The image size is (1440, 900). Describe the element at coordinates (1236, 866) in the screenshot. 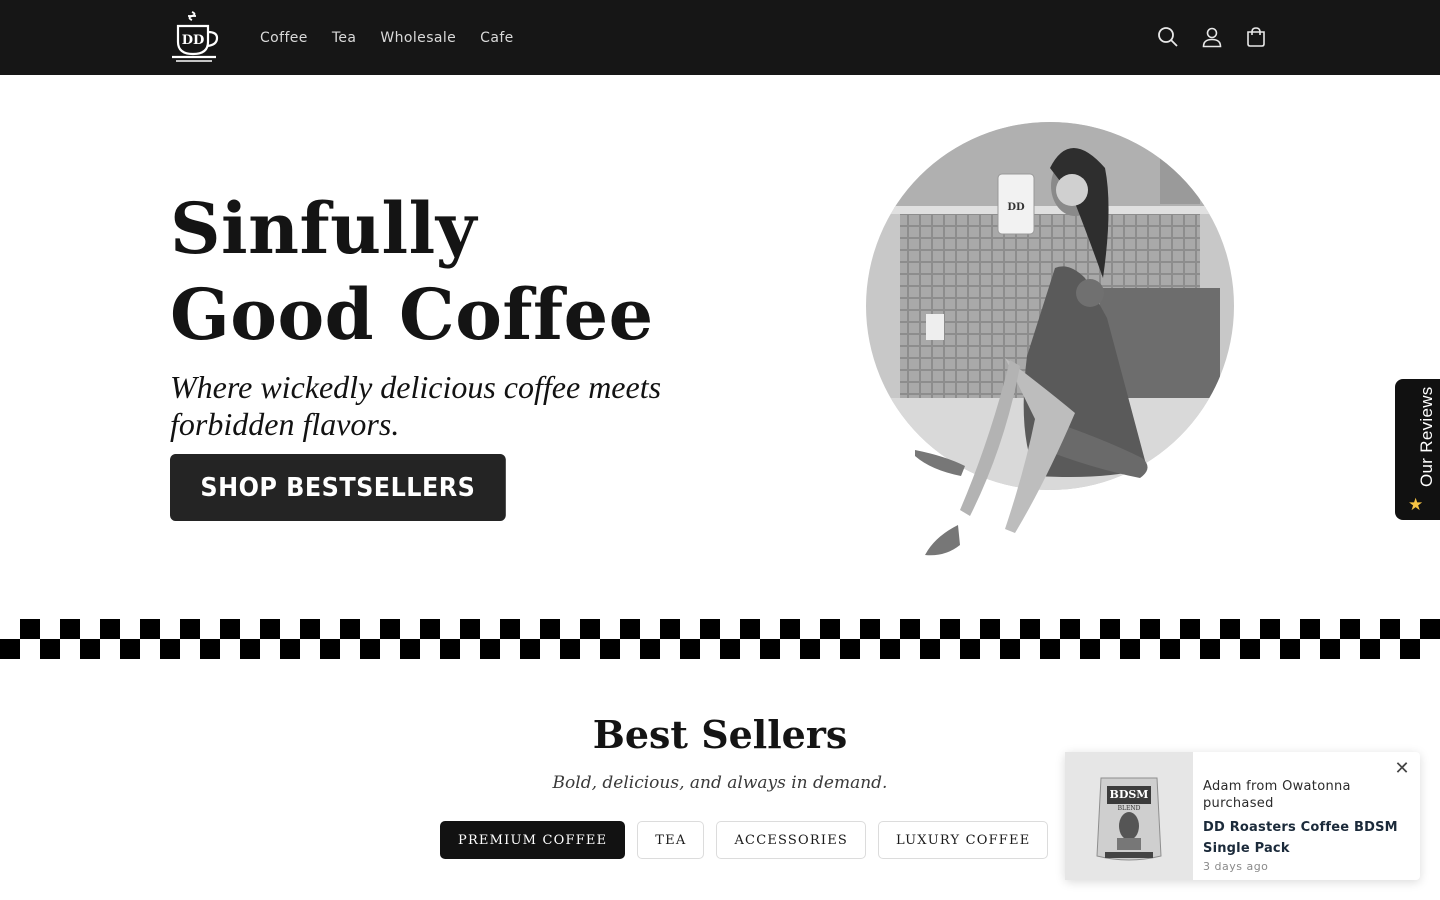

I see `popup-timestamp: 3 days ago` at that location.